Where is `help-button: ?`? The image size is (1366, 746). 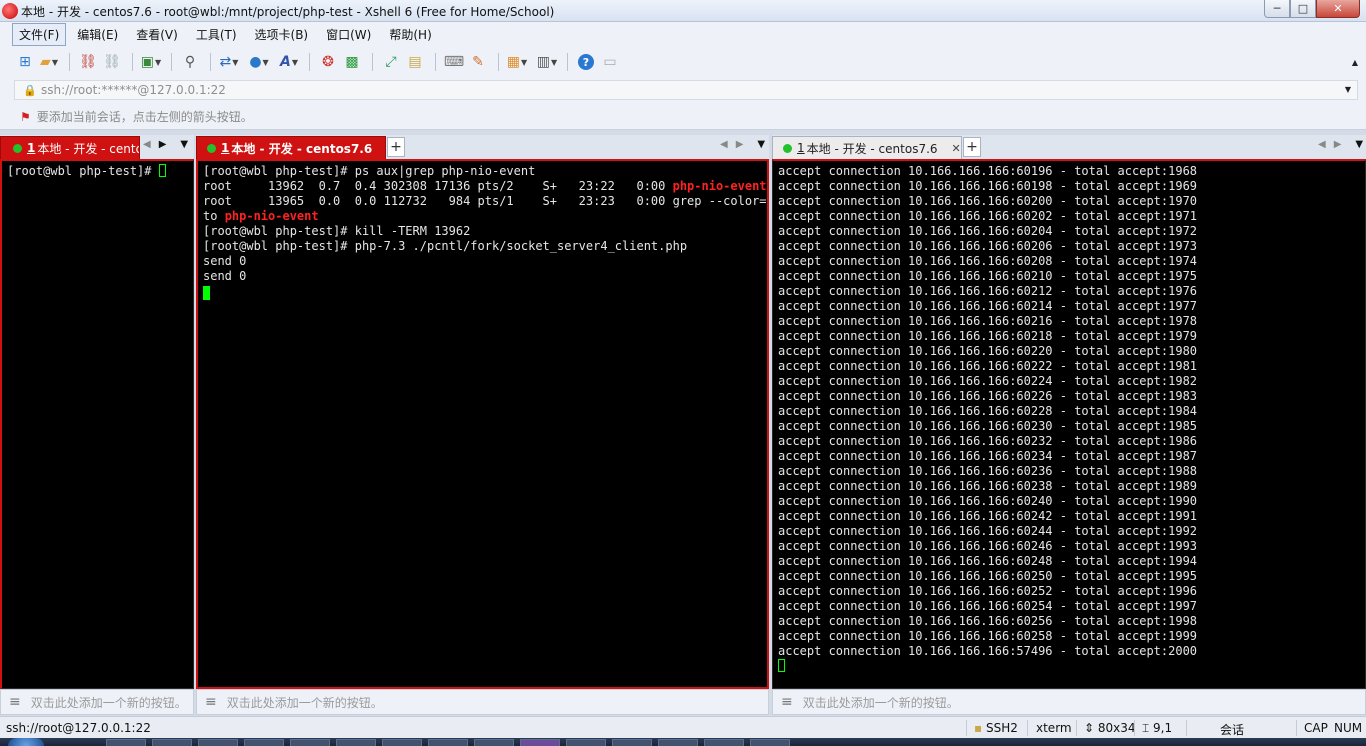 help-button: ? is located at coordinates (586, 62).